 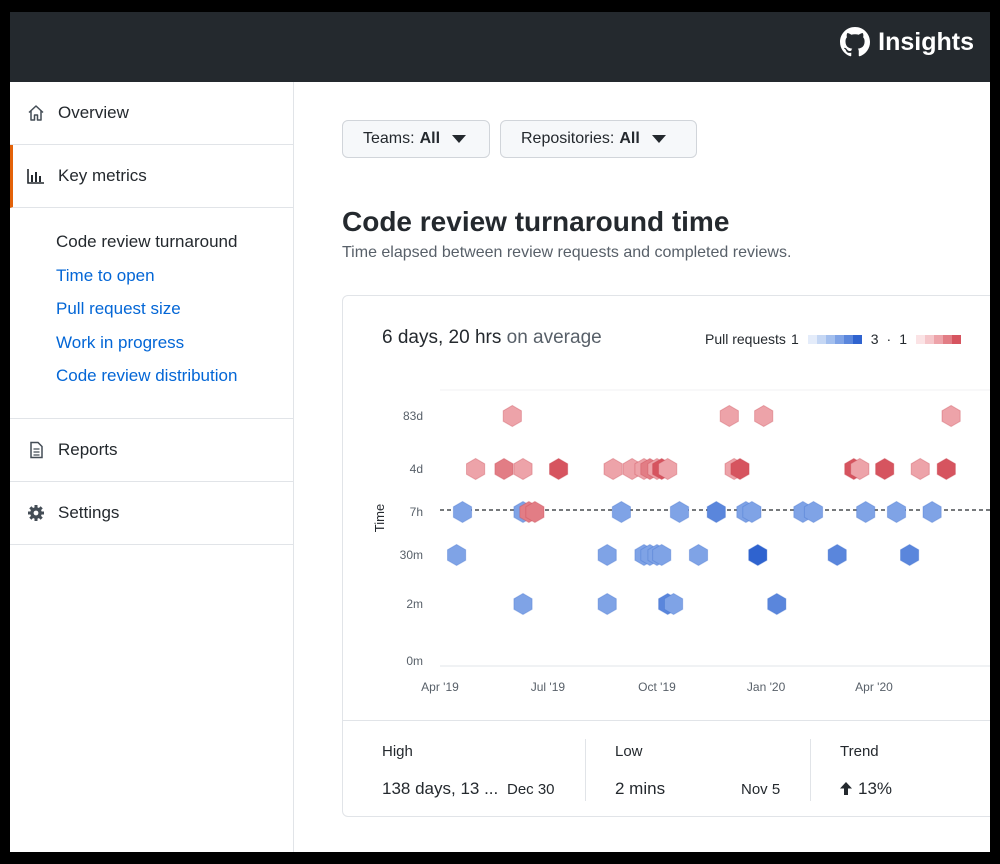 I want to click on average-summary: 6 days, 20 hrs on average, so click(x=492, y=338).